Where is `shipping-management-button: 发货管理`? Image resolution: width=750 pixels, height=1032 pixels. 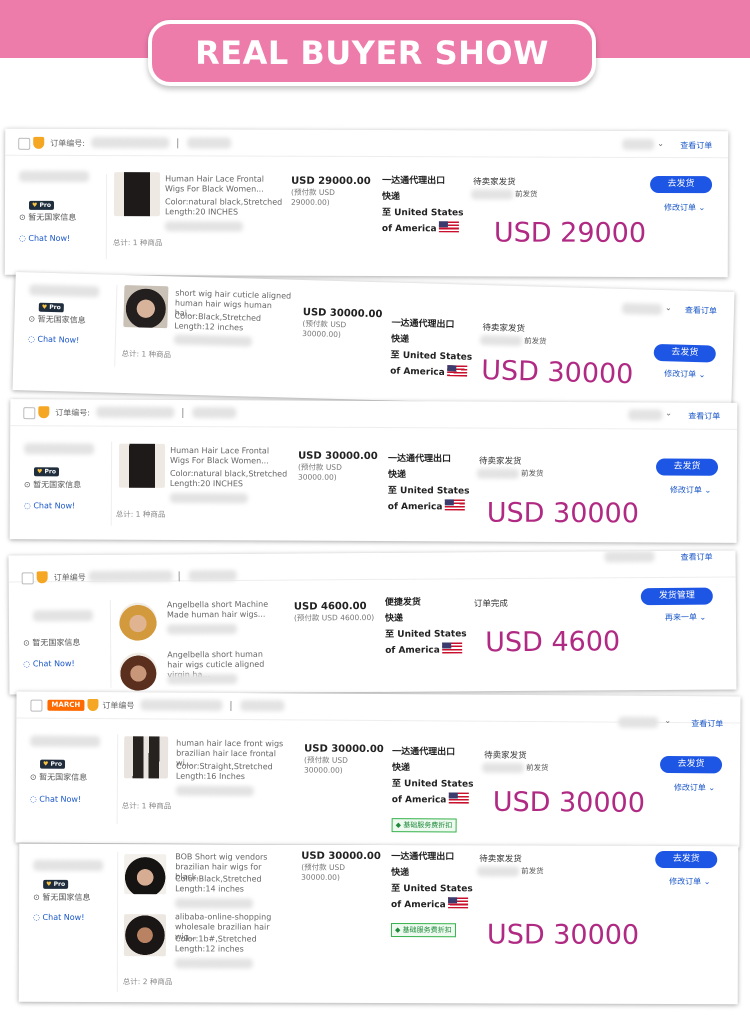
shipping-management-button: 发货管理 is located at coordinates (676, 596).